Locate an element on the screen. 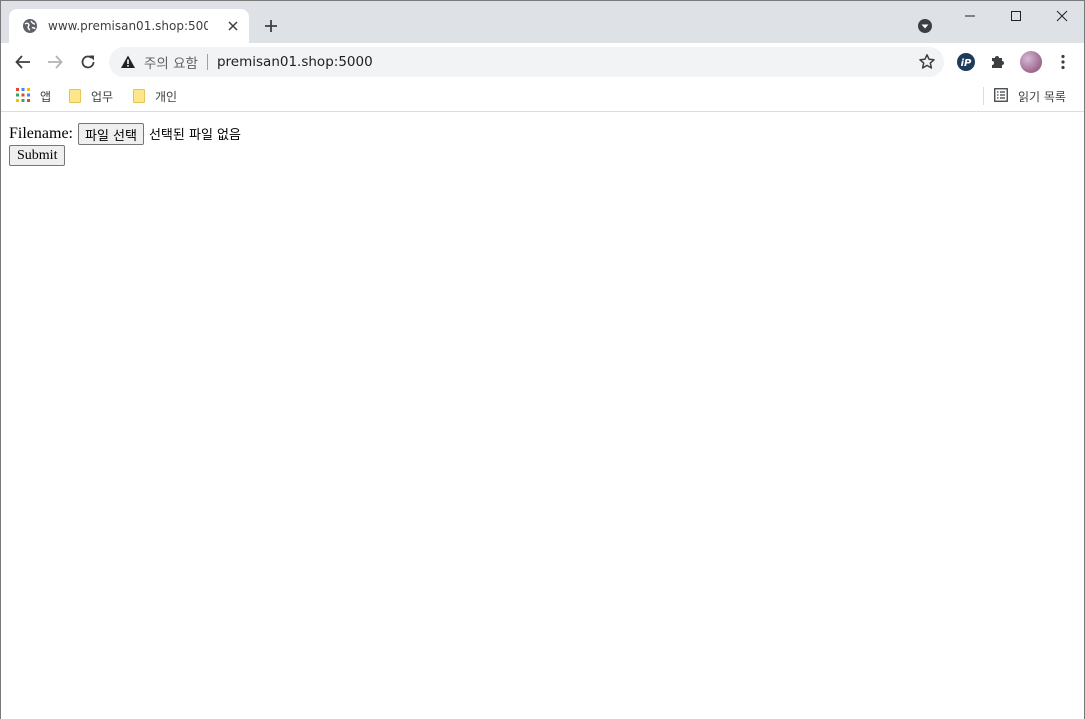 This screenshot has height=719, width=1085. file-row: Filename: 파일 선택 선택된 파일 없음 is located at coordinates (125, 133).